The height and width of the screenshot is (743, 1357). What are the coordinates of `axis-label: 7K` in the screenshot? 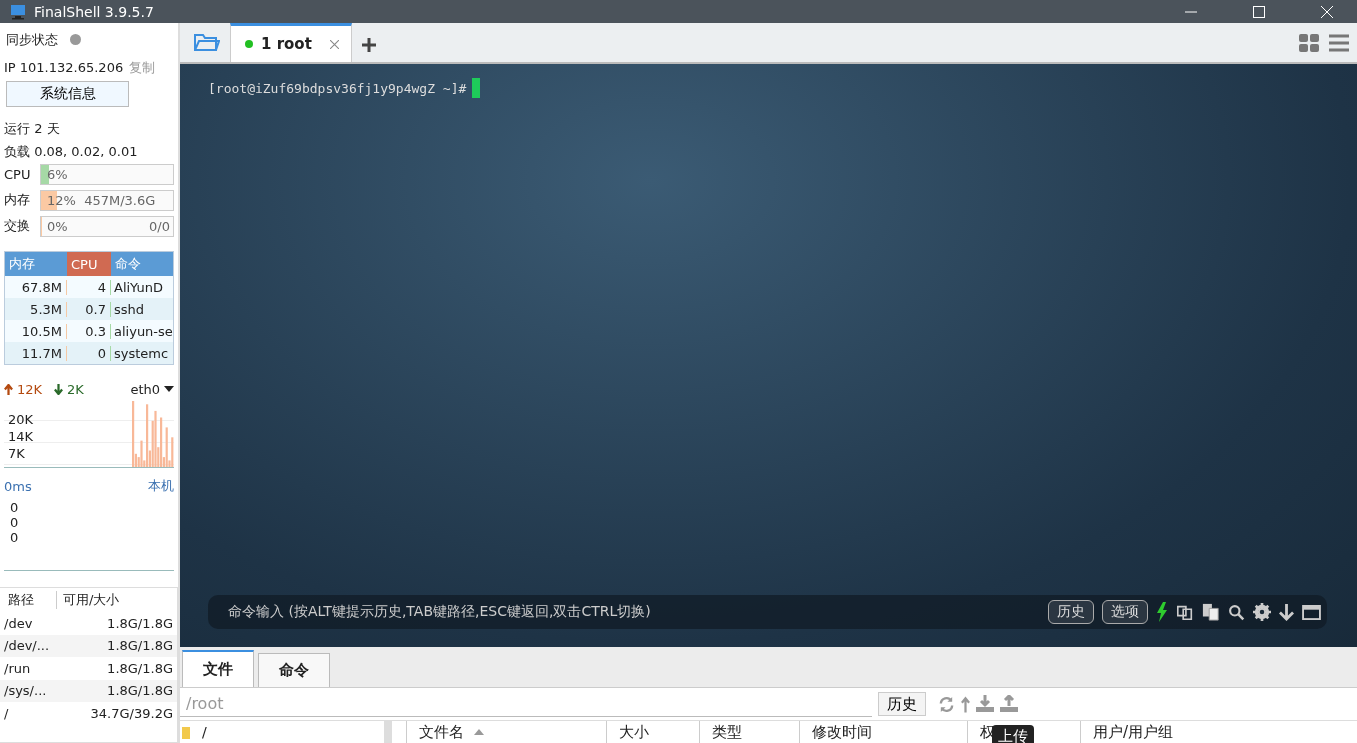 It's located at (17, 453).